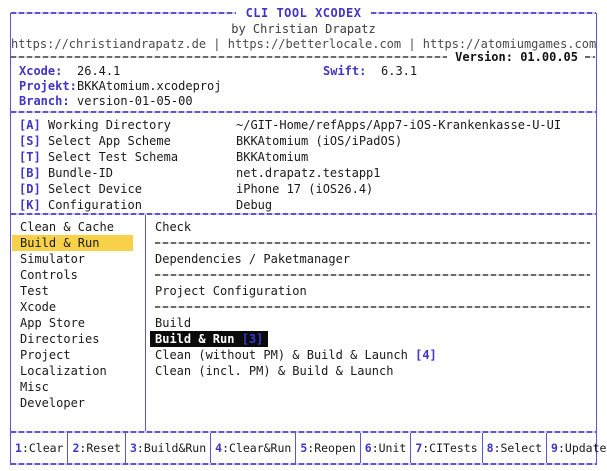 Image resolution: width=607 pixels, height=471 pixels. I want to click on menu-item-developer: Developer, so click(72, 403).